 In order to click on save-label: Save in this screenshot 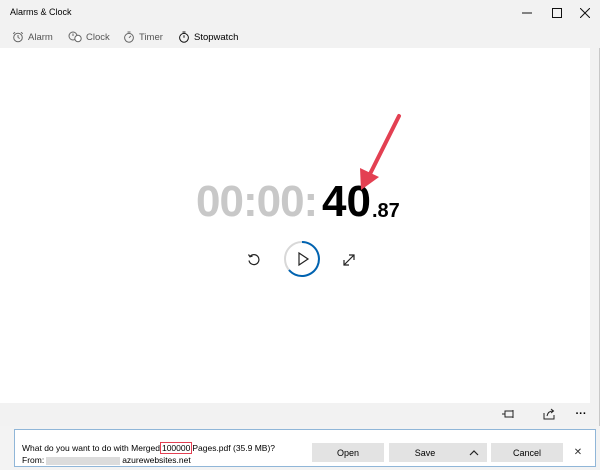, I will do `click(425, 452)`.